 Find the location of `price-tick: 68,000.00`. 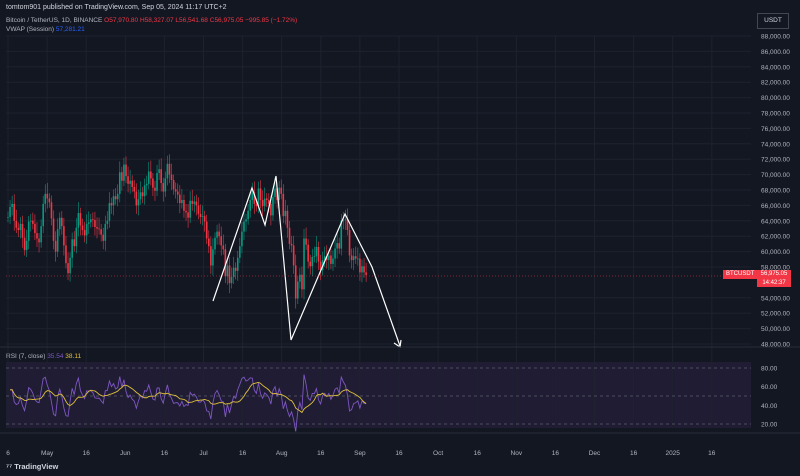

price-tick: 68,000.00 is located at coordinates (775, 191).